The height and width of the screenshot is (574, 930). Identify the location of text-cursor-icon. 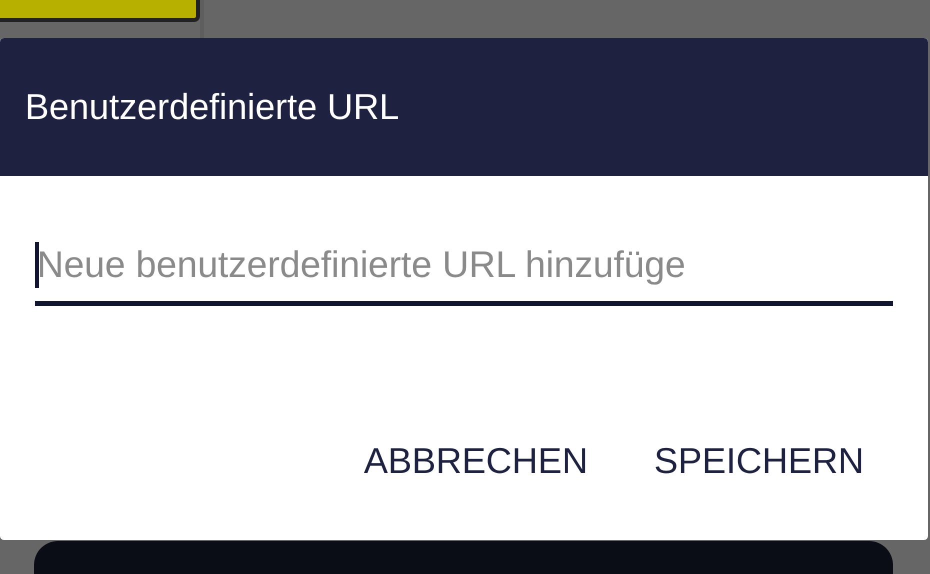
(37, 265).